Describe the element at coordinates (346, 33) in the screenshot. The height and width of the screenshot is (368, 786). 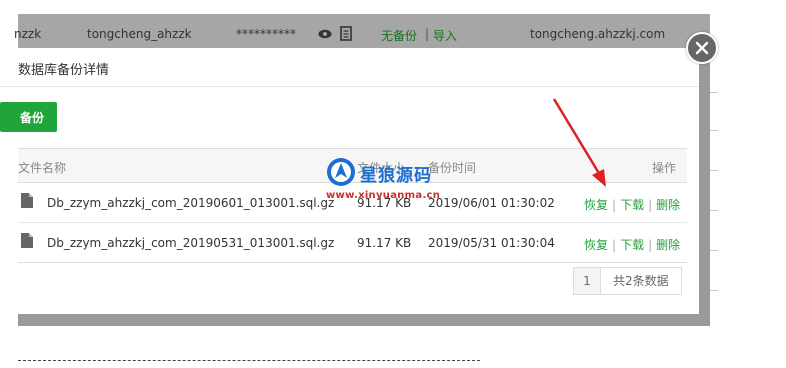
I see `copy-icon` at that location.